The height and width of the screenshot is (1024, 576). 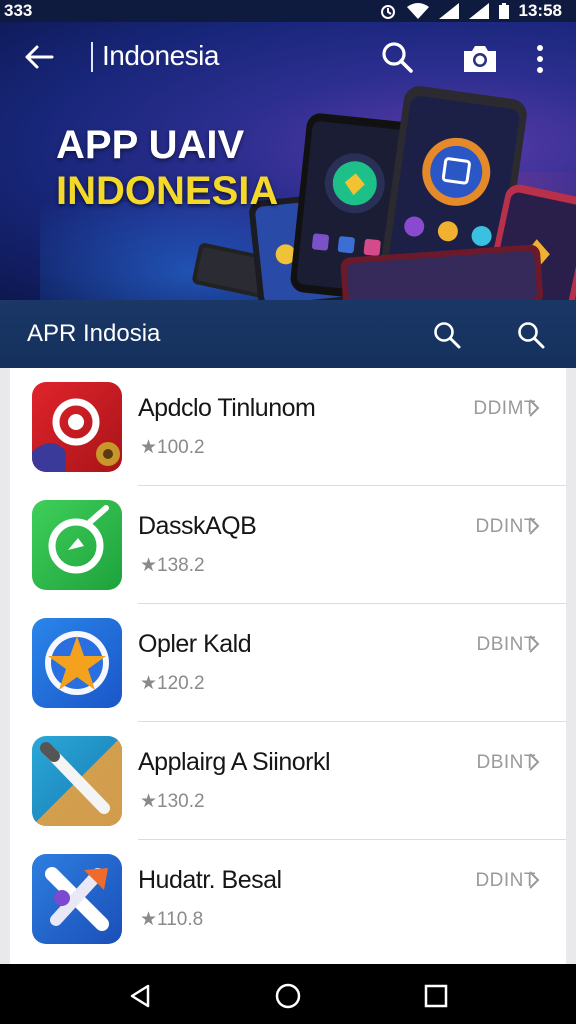 I want to click on signal-2-icon, so click(x=478, y=11).